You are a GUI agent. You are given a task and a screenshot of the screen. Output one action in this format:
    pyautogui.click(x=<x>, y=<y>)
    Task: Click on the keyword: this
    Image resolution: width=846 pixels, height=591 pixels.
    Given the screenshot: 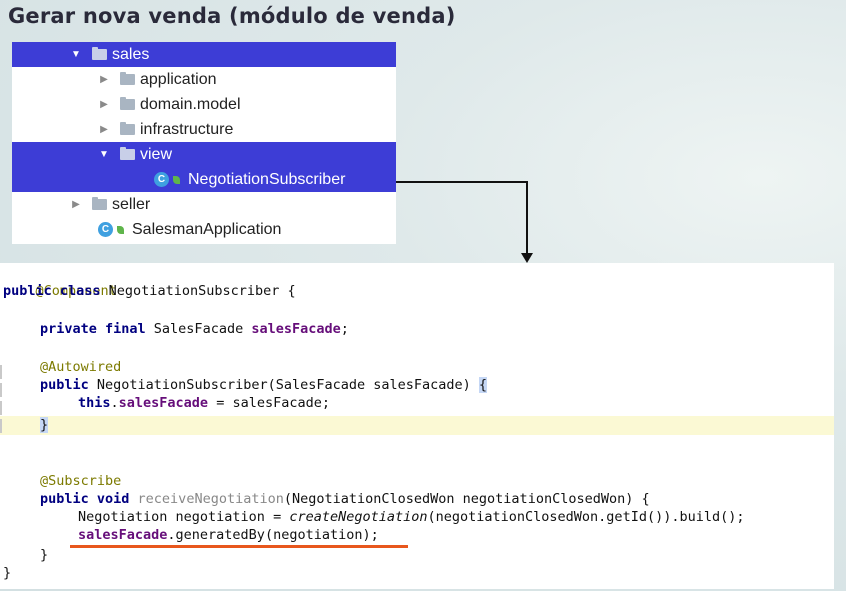 What is the action you would take?
    pyautogui.click(x=94, y=403)
    